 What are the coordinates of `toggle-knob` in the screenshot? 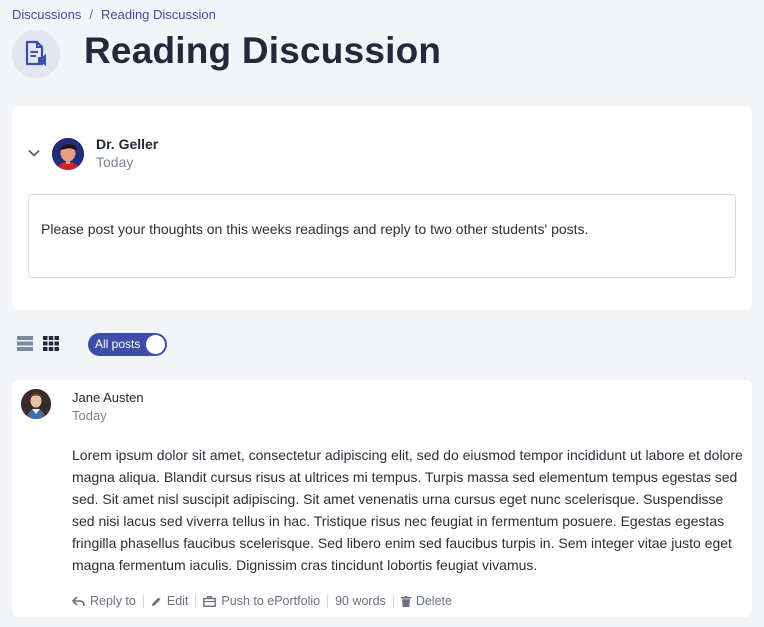 It's located at (155, 344).